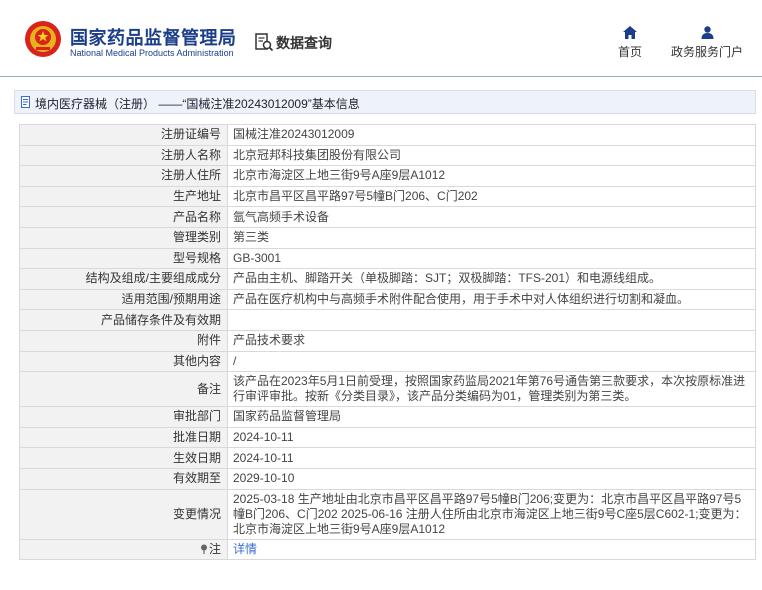 Image resolution: width=762 pixels, height=590 pixels. What do you see at coordinates (491, 478) in the screenshot?
I see `row-value: 2029-10-10` at bounding box center [491, 478].